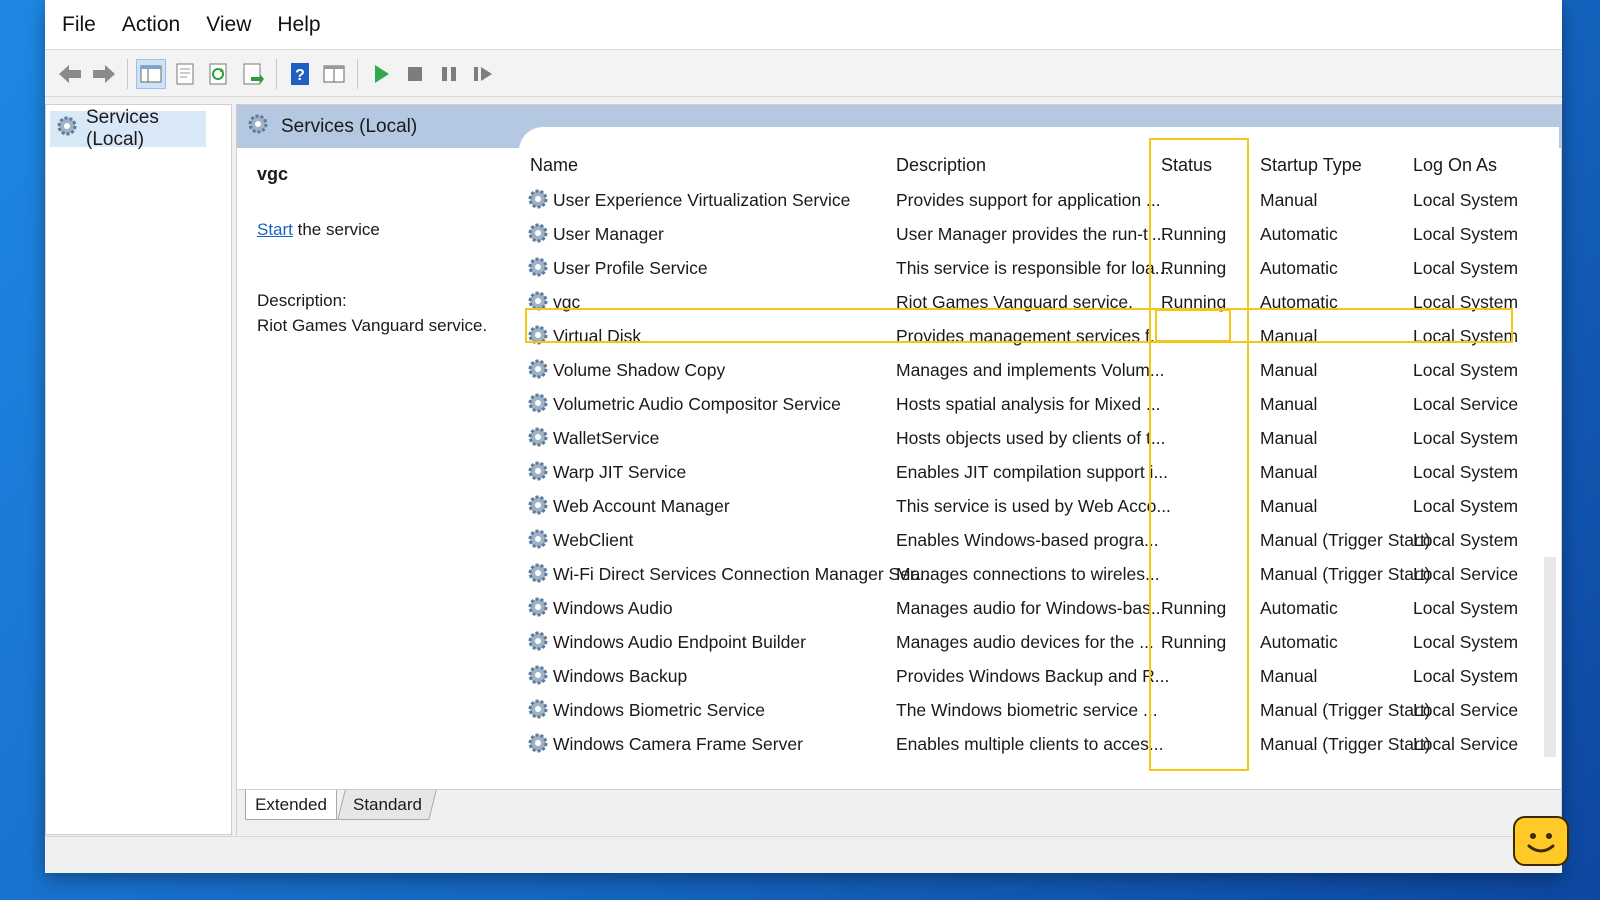  Describe the element at coordinates (185, 74) in the screenshot. I see `properties-icon` at that location.